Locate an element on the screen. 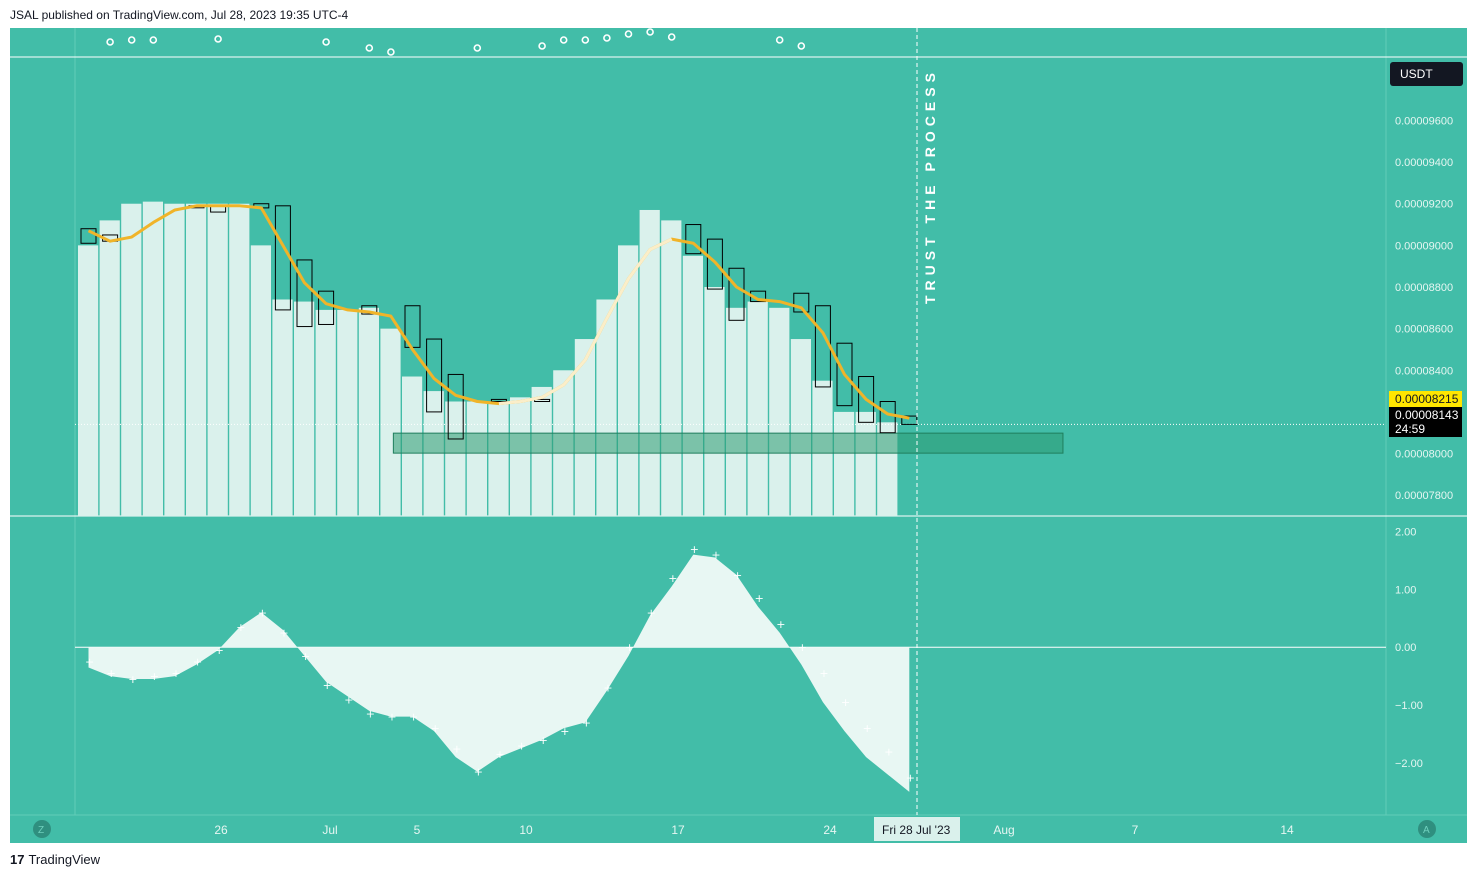 This screenshot has width=1477, height=879. price-tick-label: 0.00009600 is located at coordinates (1424, 121).